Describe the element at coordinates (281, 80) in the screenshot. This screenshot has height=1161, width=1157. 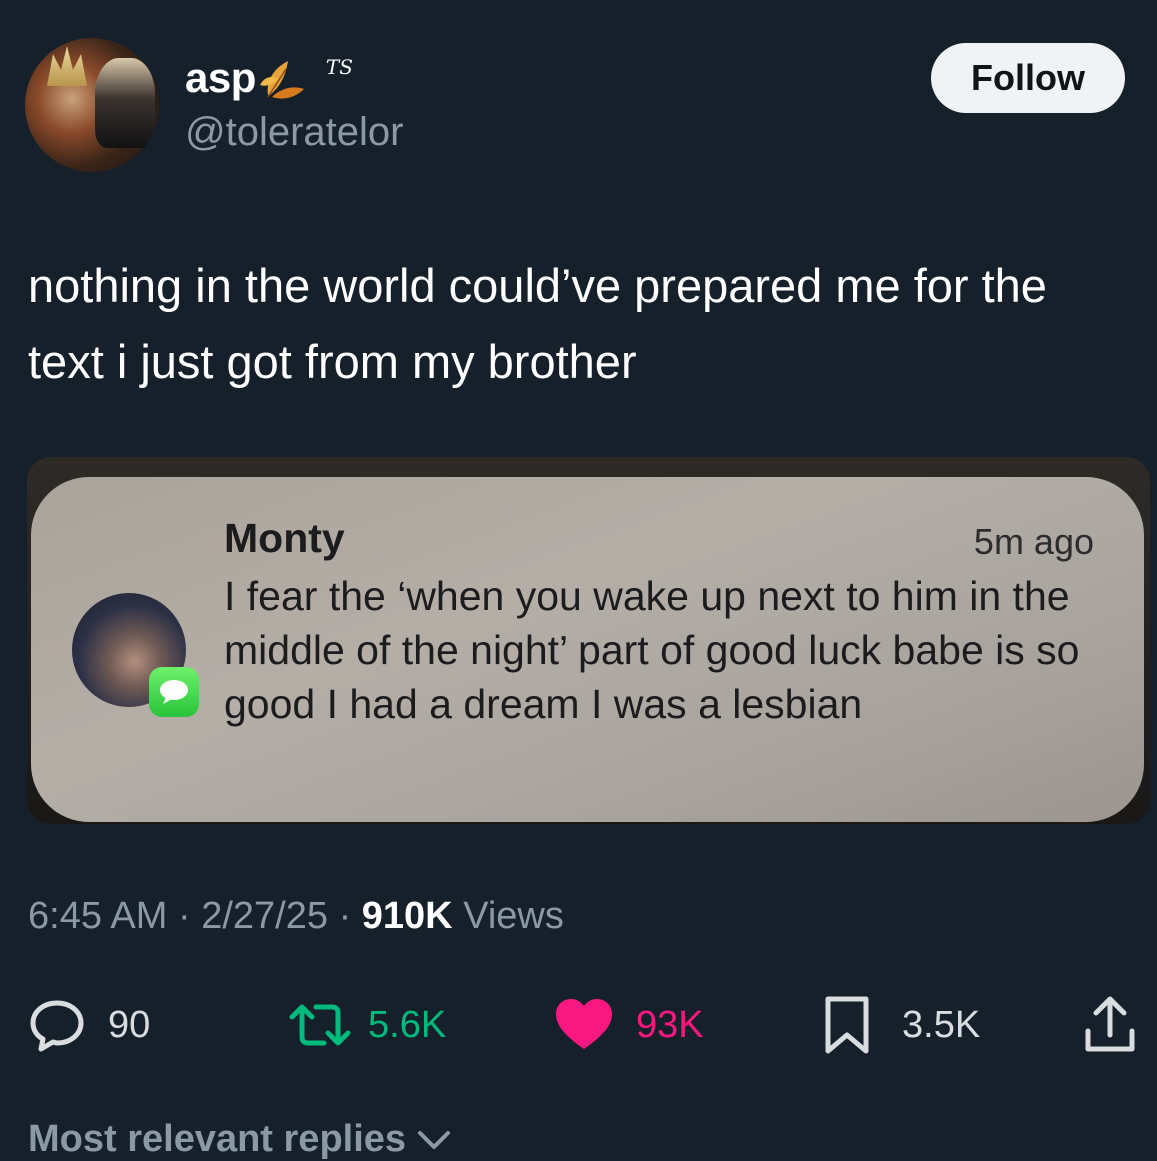
I see `autumn-leaf-icon` at that location.